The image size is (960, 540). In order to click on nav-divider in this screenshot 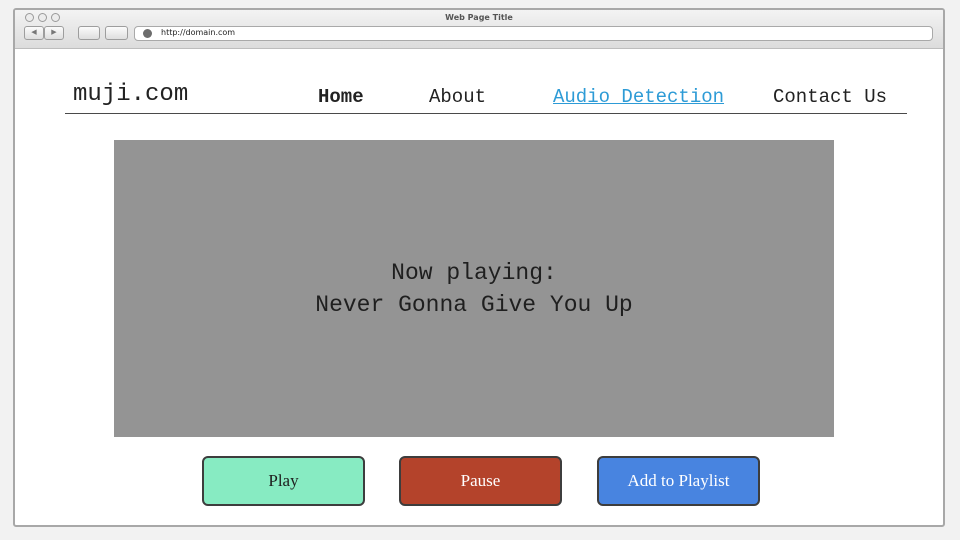, I will do `click(486, 113)`.